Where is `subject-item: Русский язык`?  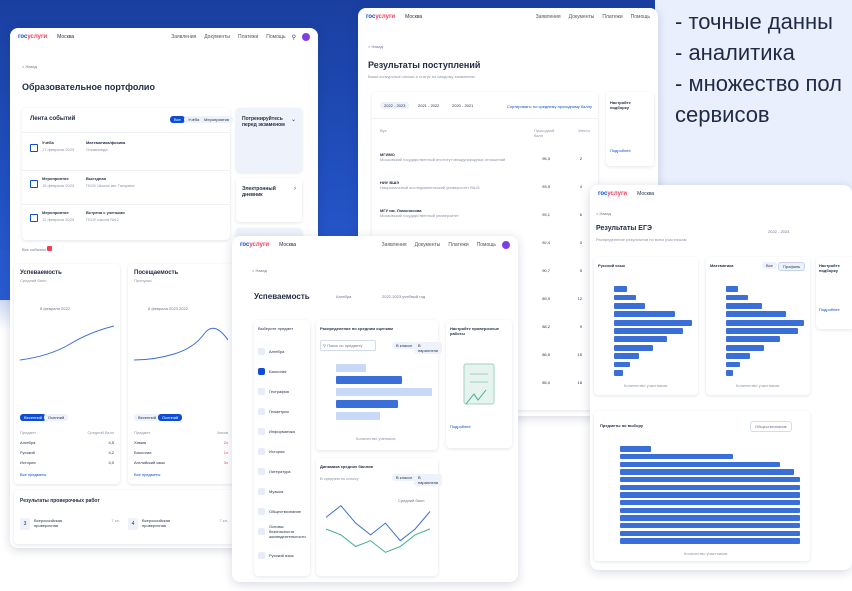 subject-item: Русский язык is located at coordinates (282, 555).